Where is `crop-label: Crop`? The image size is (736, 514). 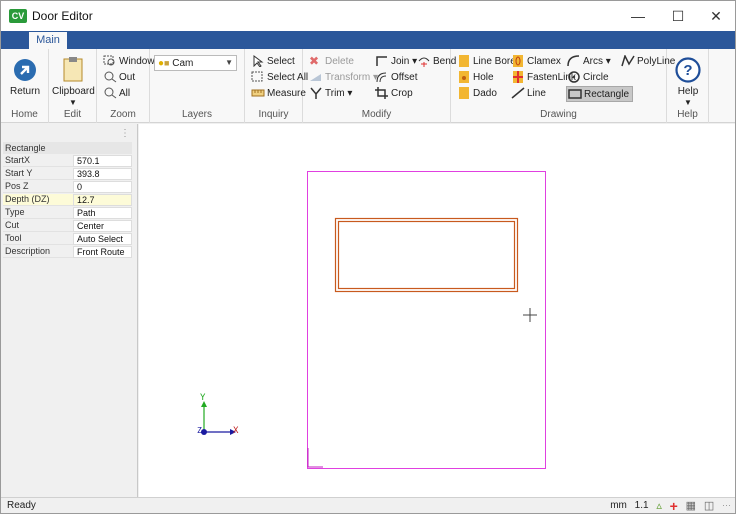 crop-label: Crop is located at coordinates (402, 93).